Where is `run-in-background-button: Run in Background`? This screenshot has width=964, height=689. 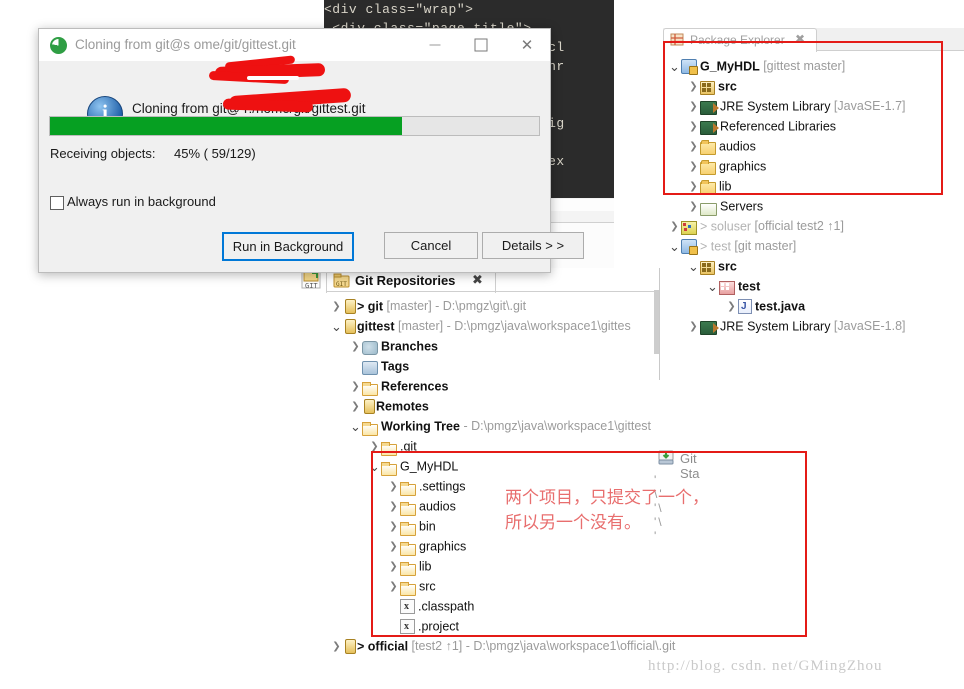
run-in-background-button: Run in Background is located at coordinates (288, 246).